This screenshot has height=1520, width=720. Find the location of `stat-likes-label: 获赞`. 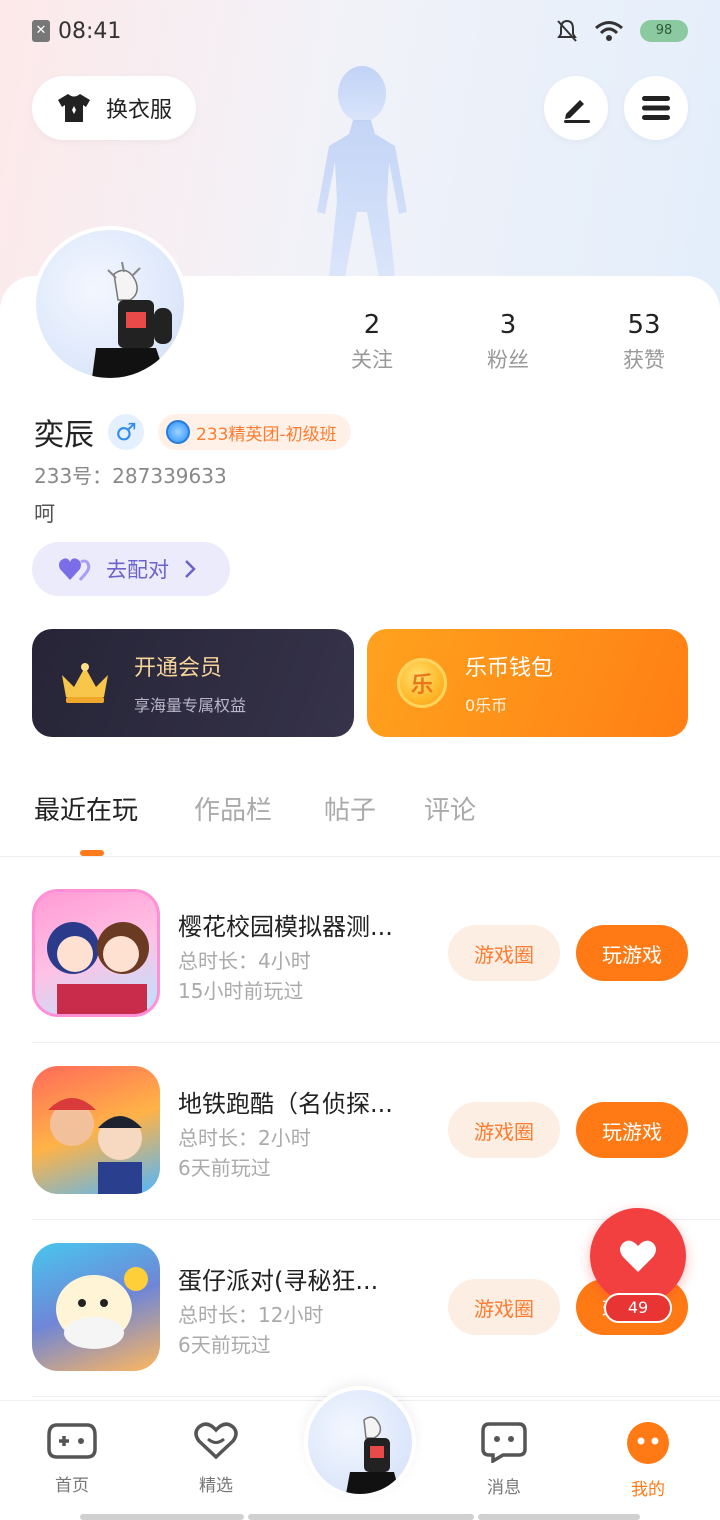

stat-likes-label: 获赞 is located at coordinates (644, 360).